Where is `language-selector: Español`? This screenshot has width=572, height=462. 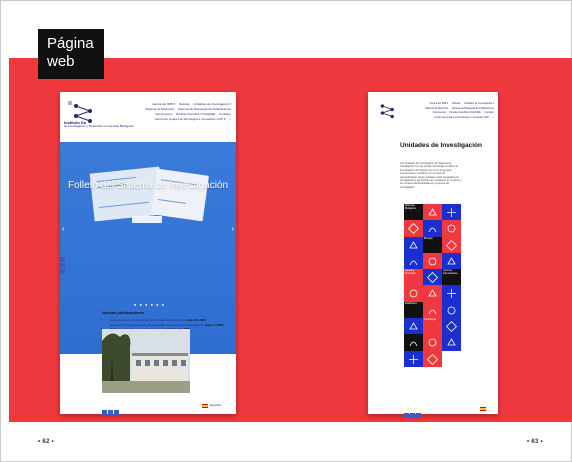 language-selector: Español is located at coordinates (215, 405).